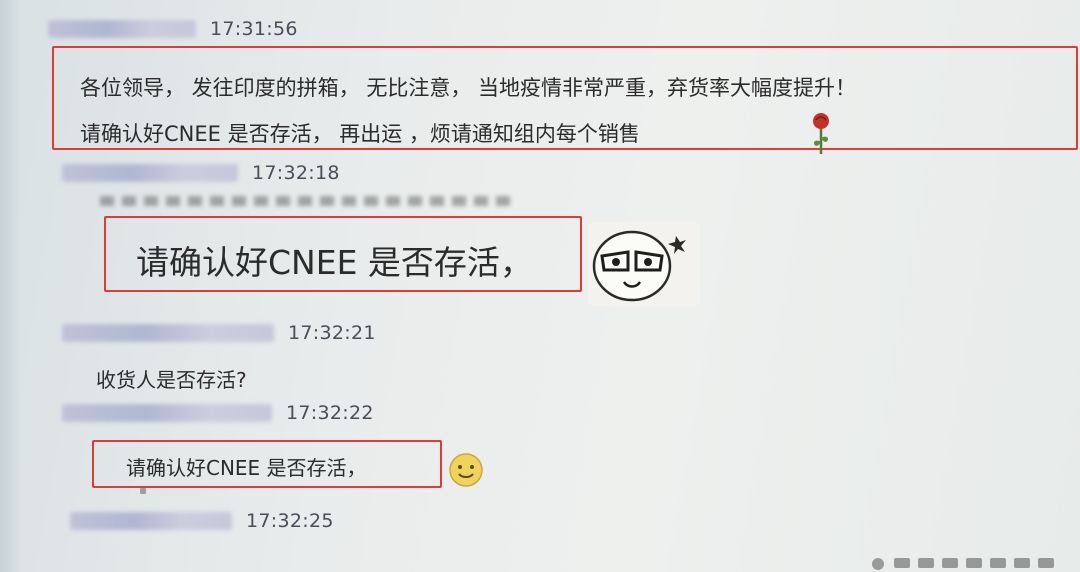 This screenshot has height=572, width=1080. I want to click on message-text-line: 请确认好CNEE 是否存活， 再出运 ，烦请通知组内每个销售, so click(360, 133).